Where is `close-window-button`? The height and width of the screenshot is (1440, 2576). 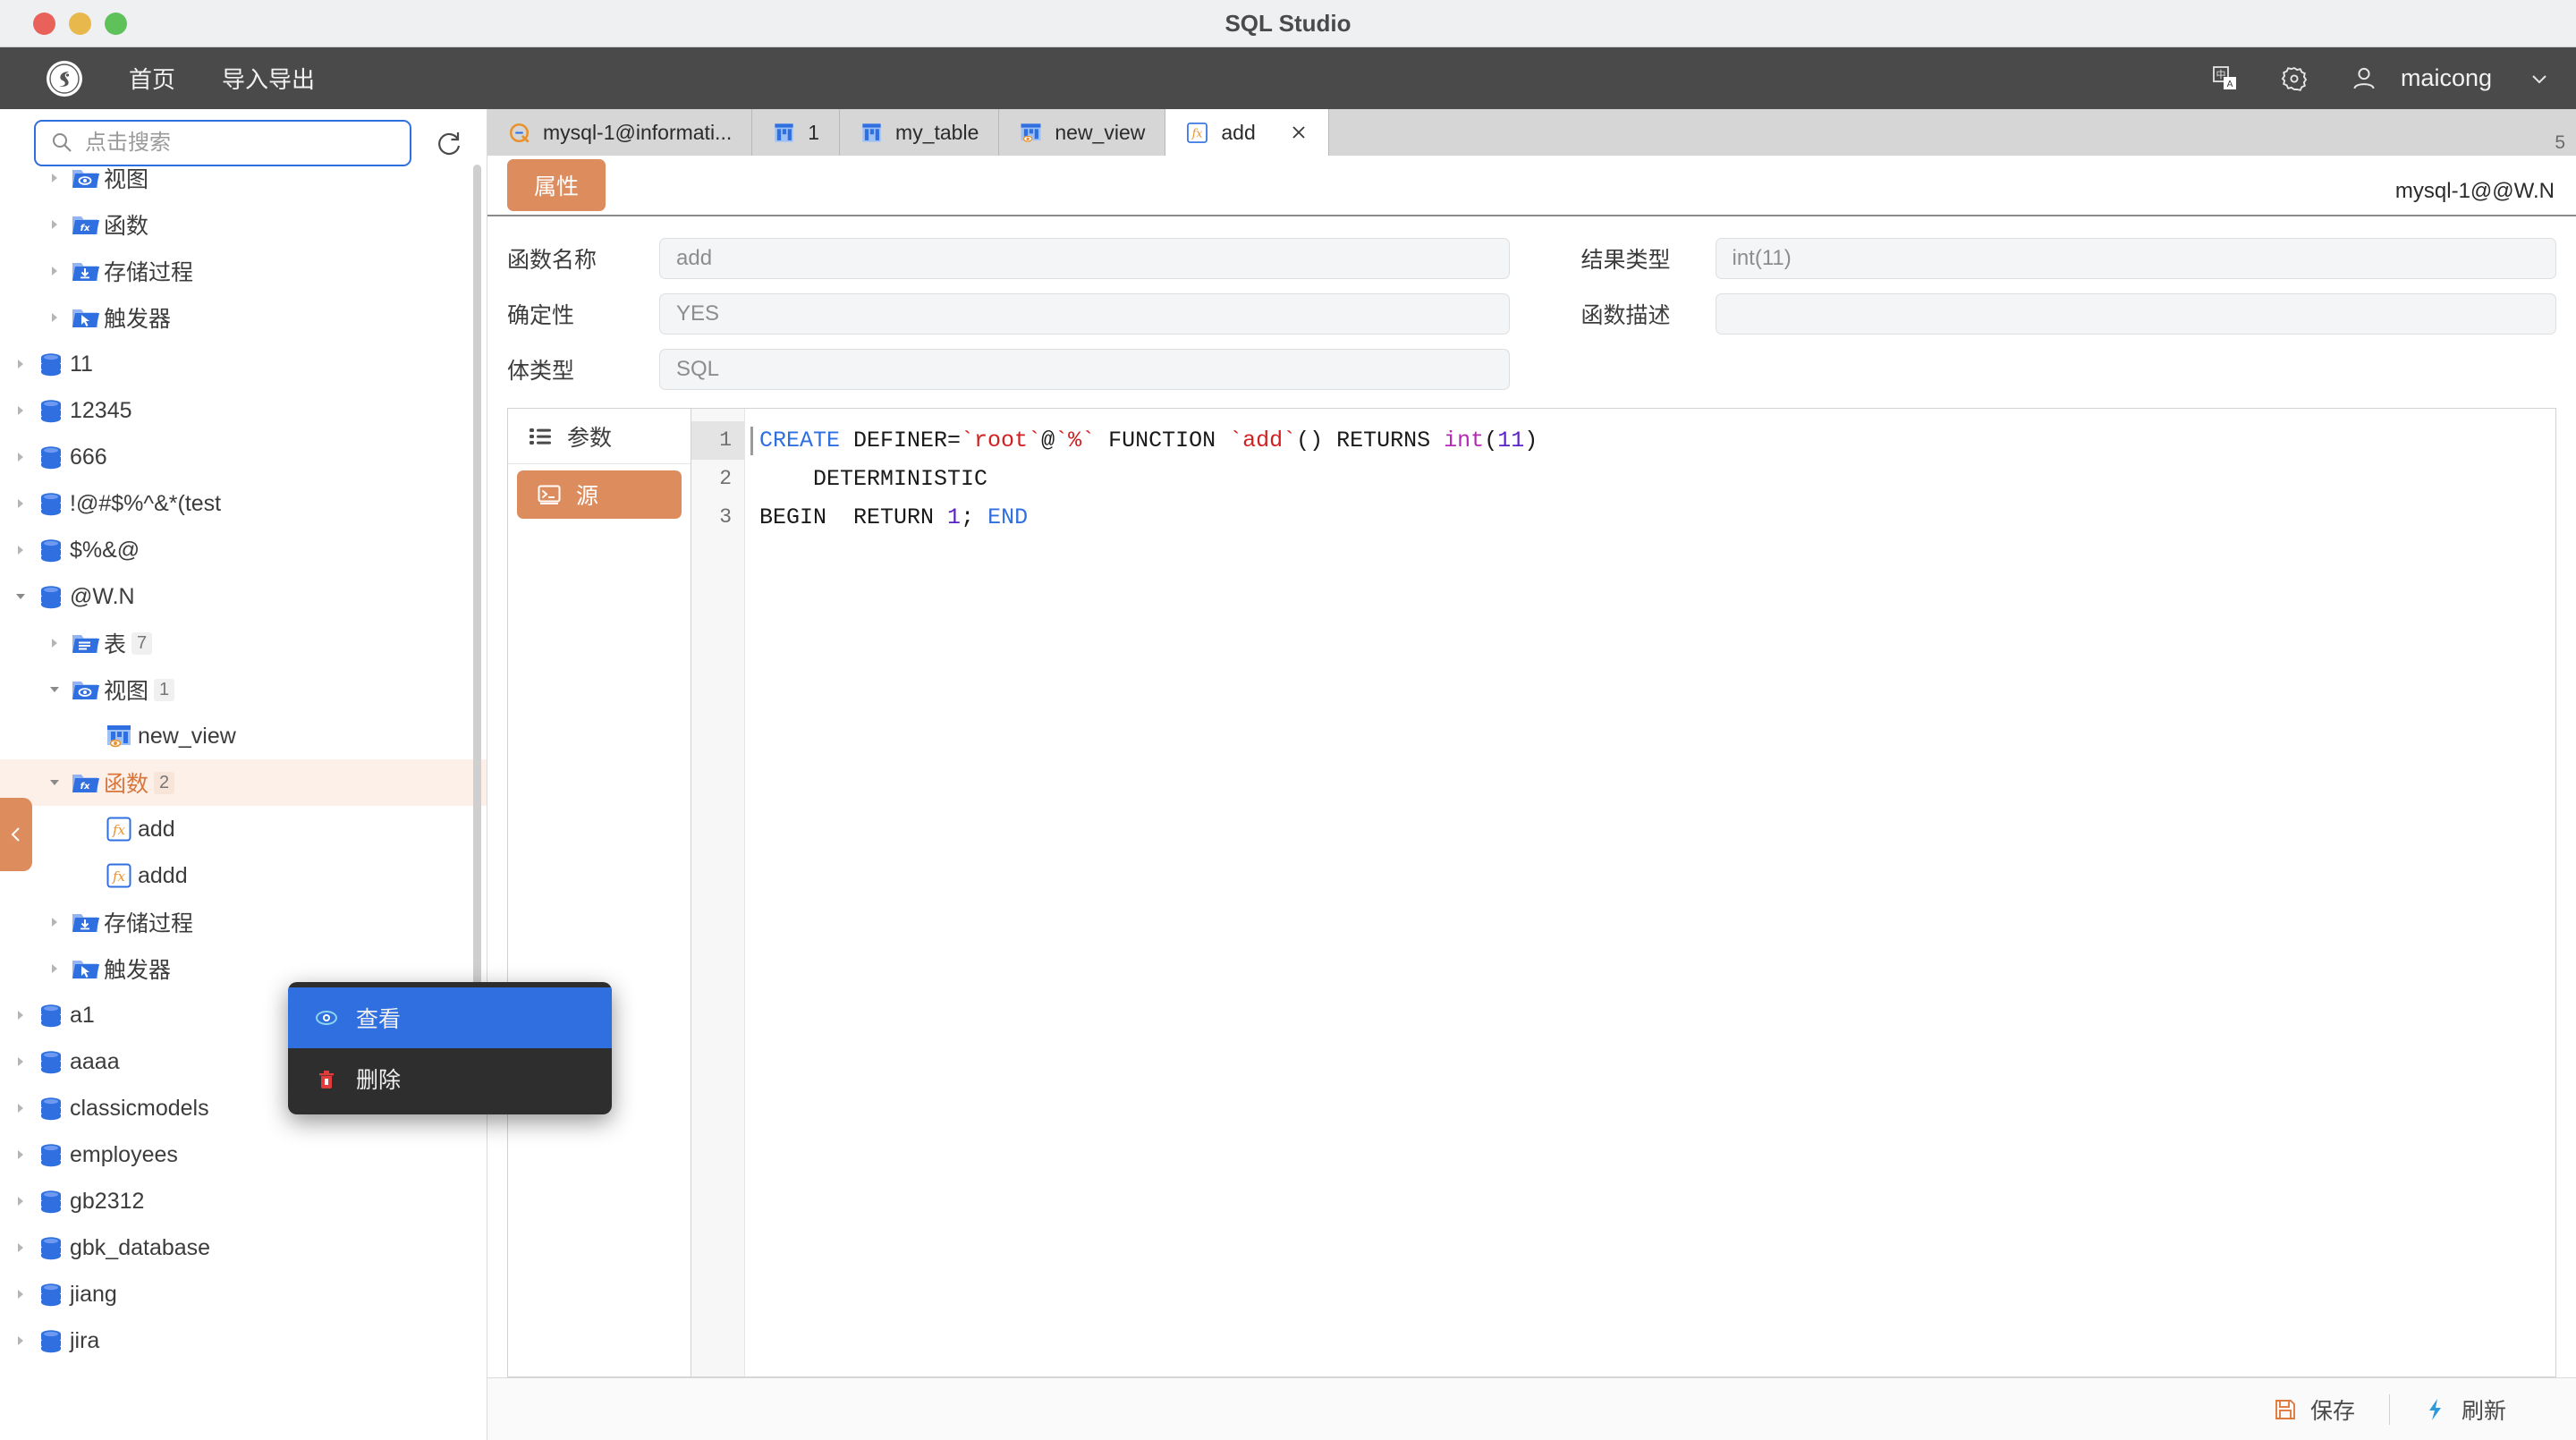
close-window-button is located at coordinates (44, 24).